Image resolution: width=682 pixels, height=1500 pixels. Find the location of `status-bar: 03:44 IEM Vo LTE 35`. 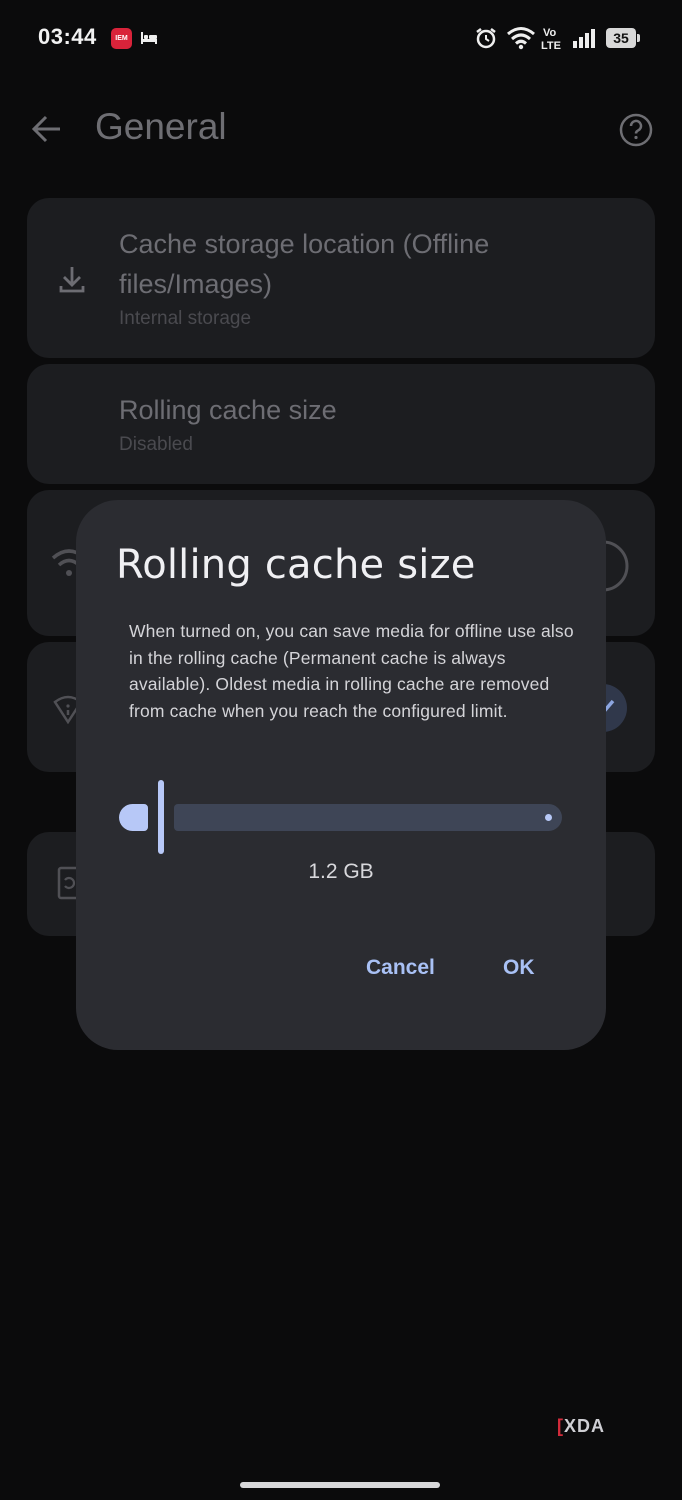

status-bar: 03:44 IEM Vo LTE 35 is located at coordinates (341, 39).